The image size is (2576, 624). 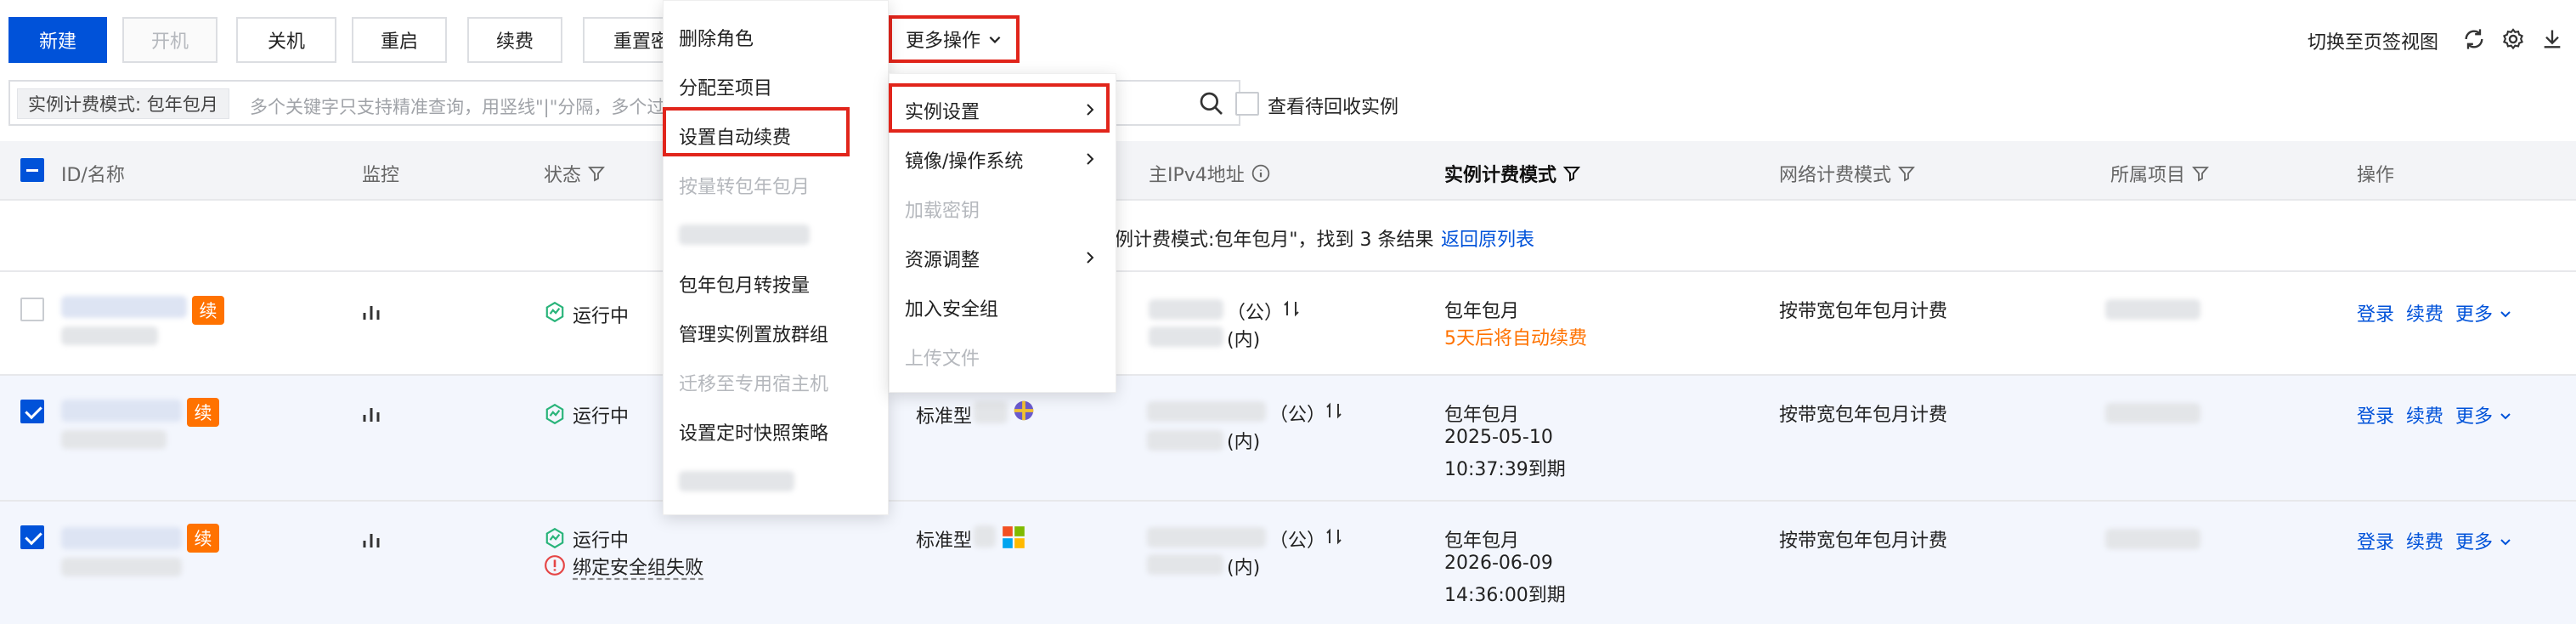 What do you see at coordinates (555, 565) in the screenshot?
I see `error-icon` at bounding box center [555, 565].